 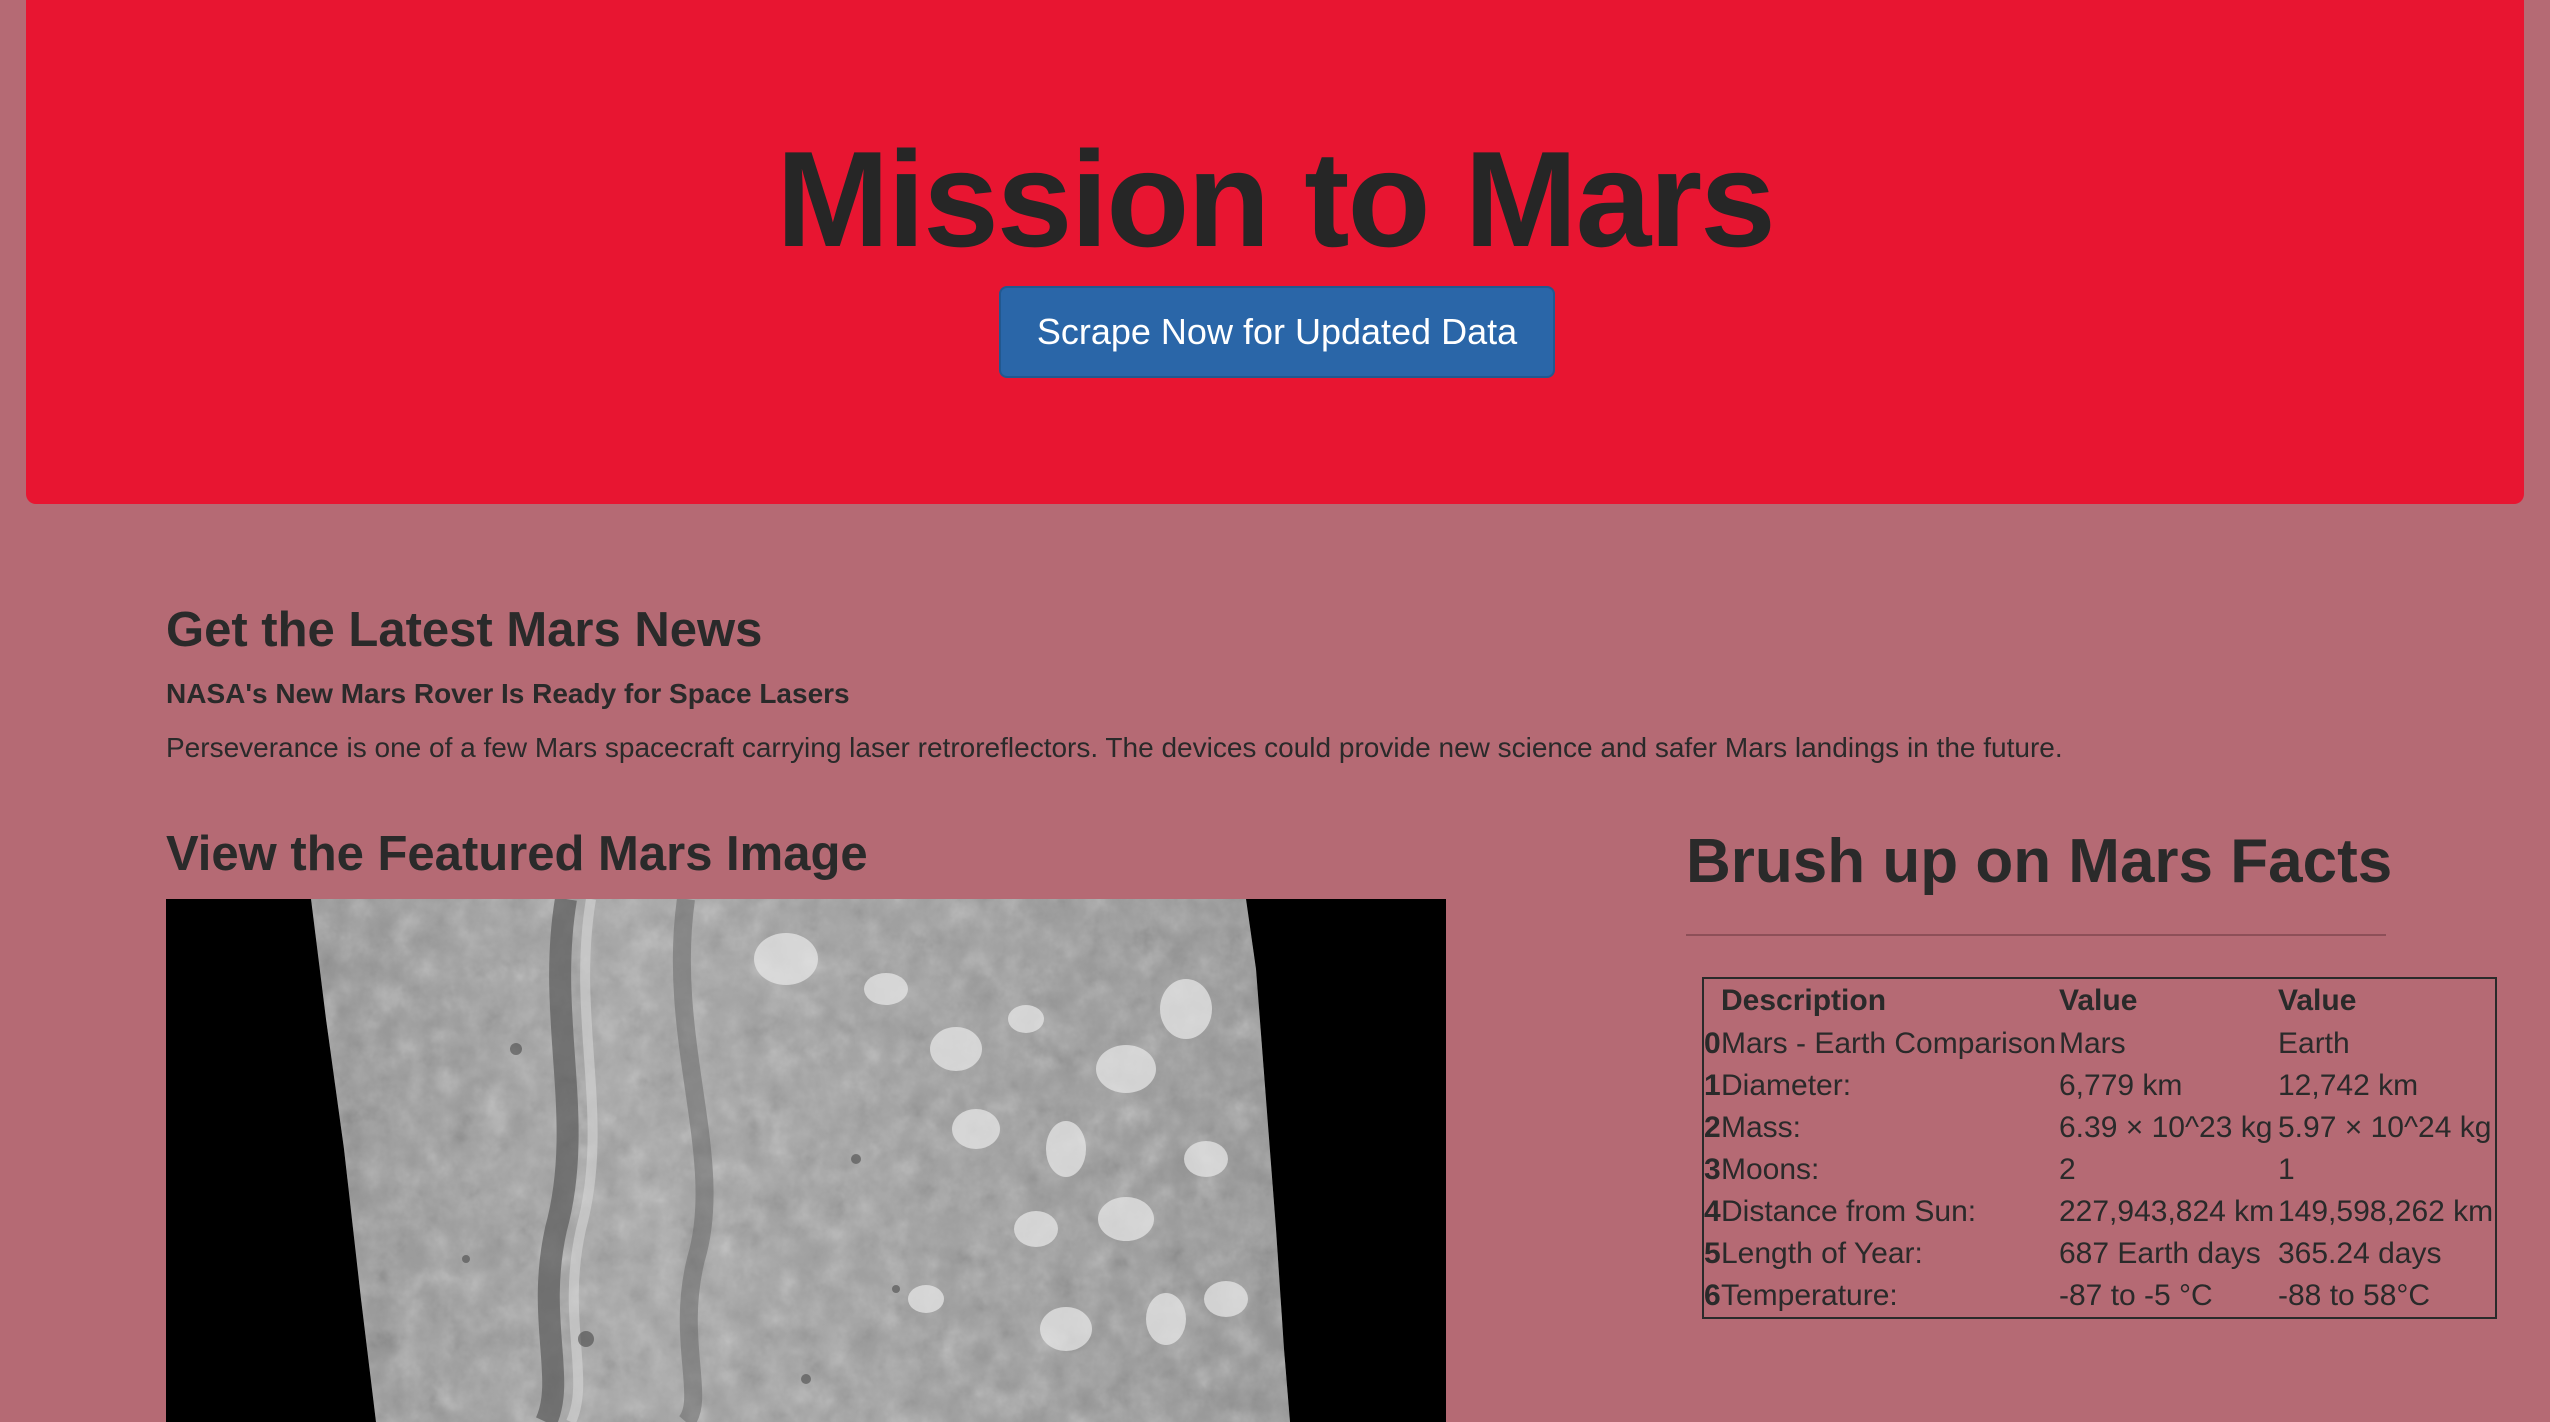 I want to click on row-mars-value: 6.39 × 10^23 kg, so click(x=2166, y=1127).